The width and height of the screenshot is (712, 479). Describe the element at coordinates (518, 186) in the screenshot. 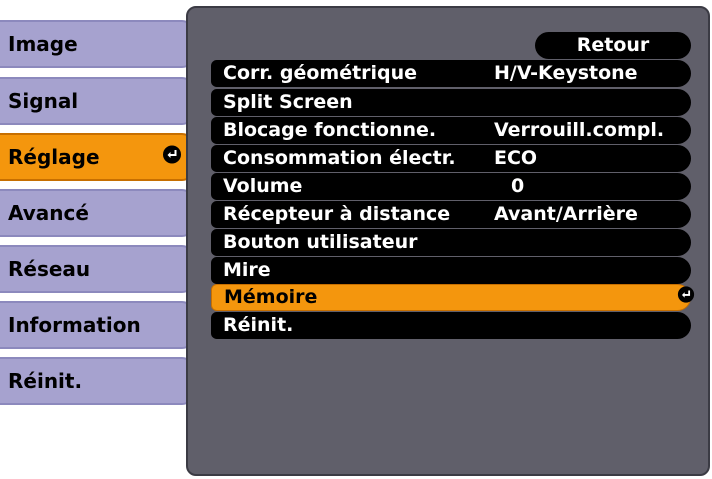

I see `row-value: 0` at that location.